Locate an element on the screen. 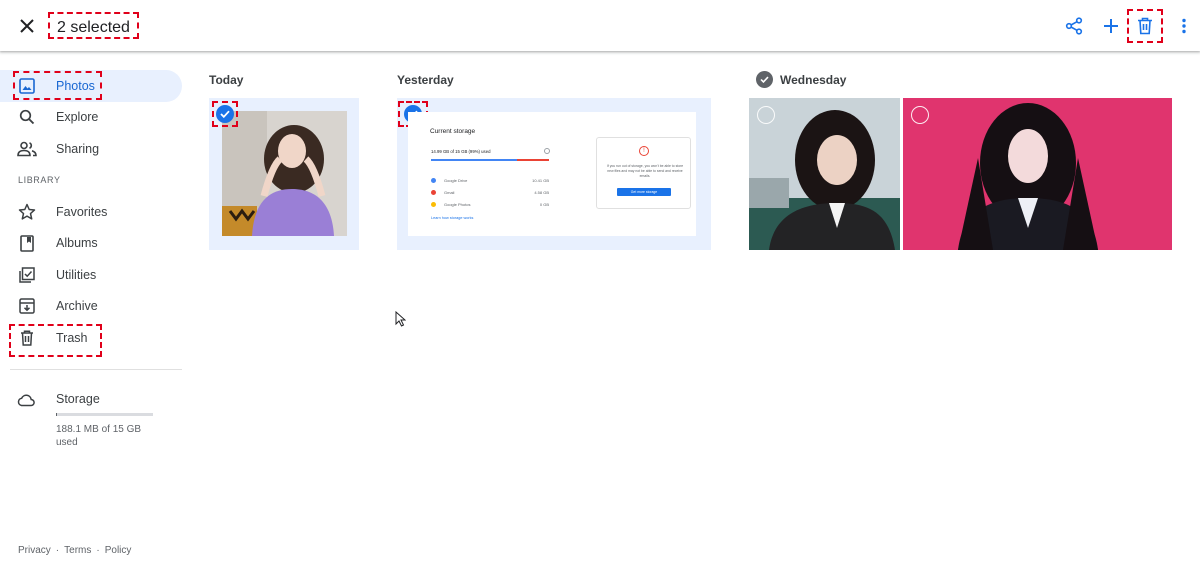  selected-checkmark is located at coordinates (225, 114).